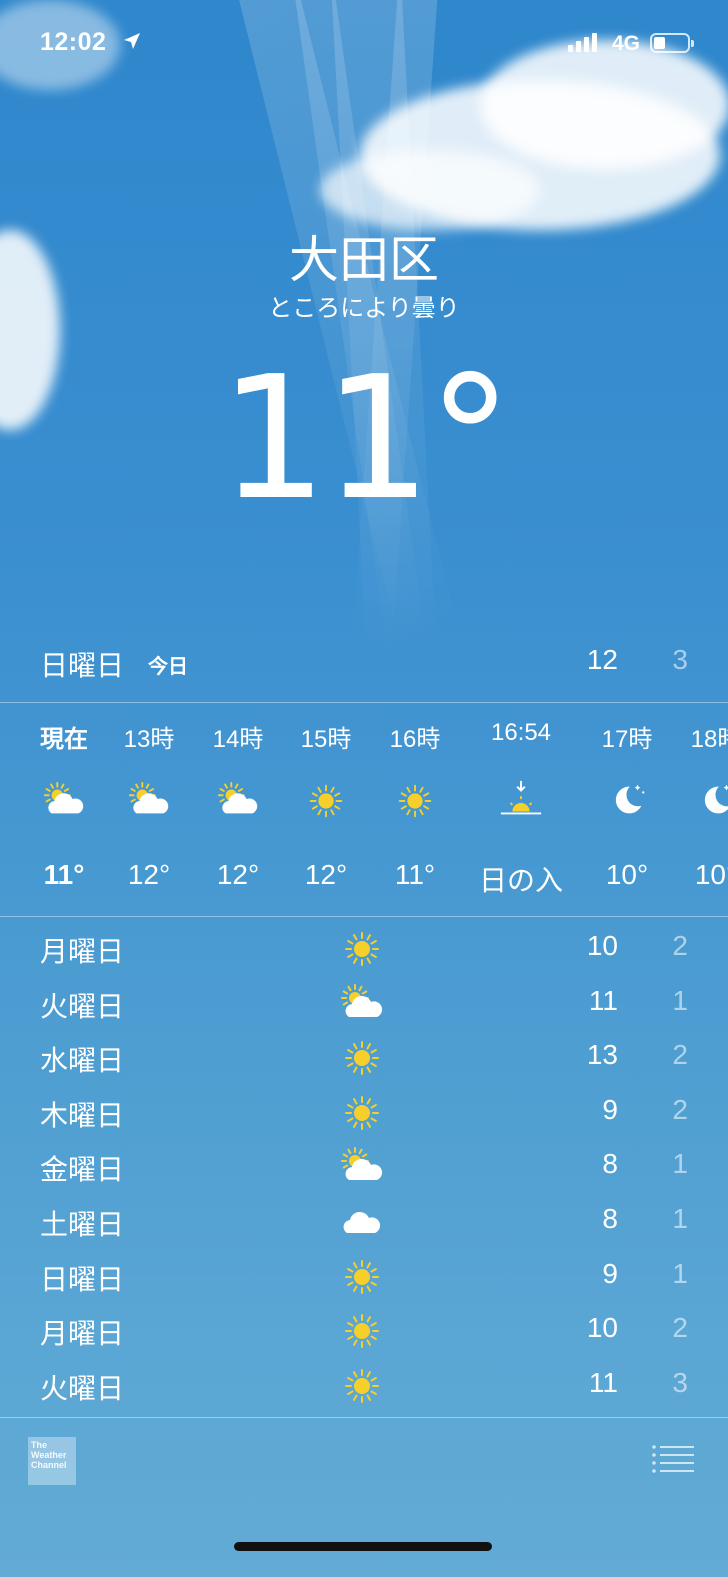 The width and height of the screenshot is (728, 1577). I want to click on signal-strength-icon, so click(582, 42).